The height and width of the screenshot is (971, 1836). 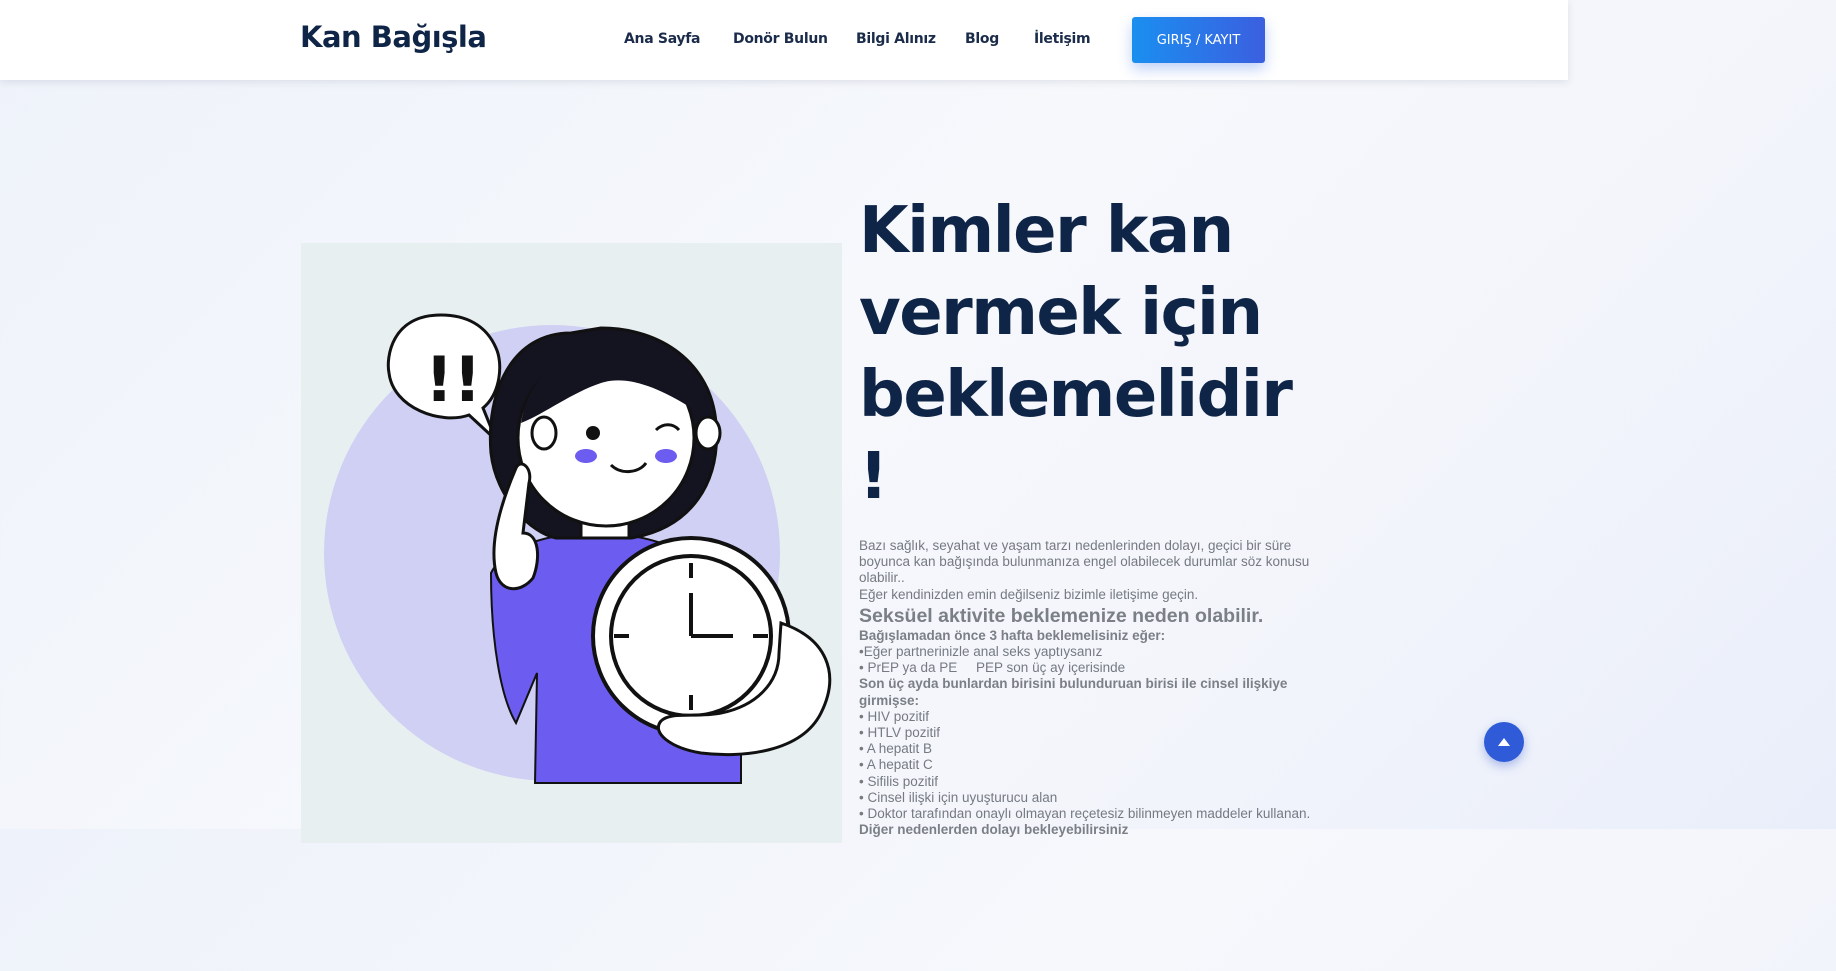 What do you see at coordinates (393, 37) in the screenshot?
I see `site-logo: Kan Bağışla` at bounding box center [393, 37].